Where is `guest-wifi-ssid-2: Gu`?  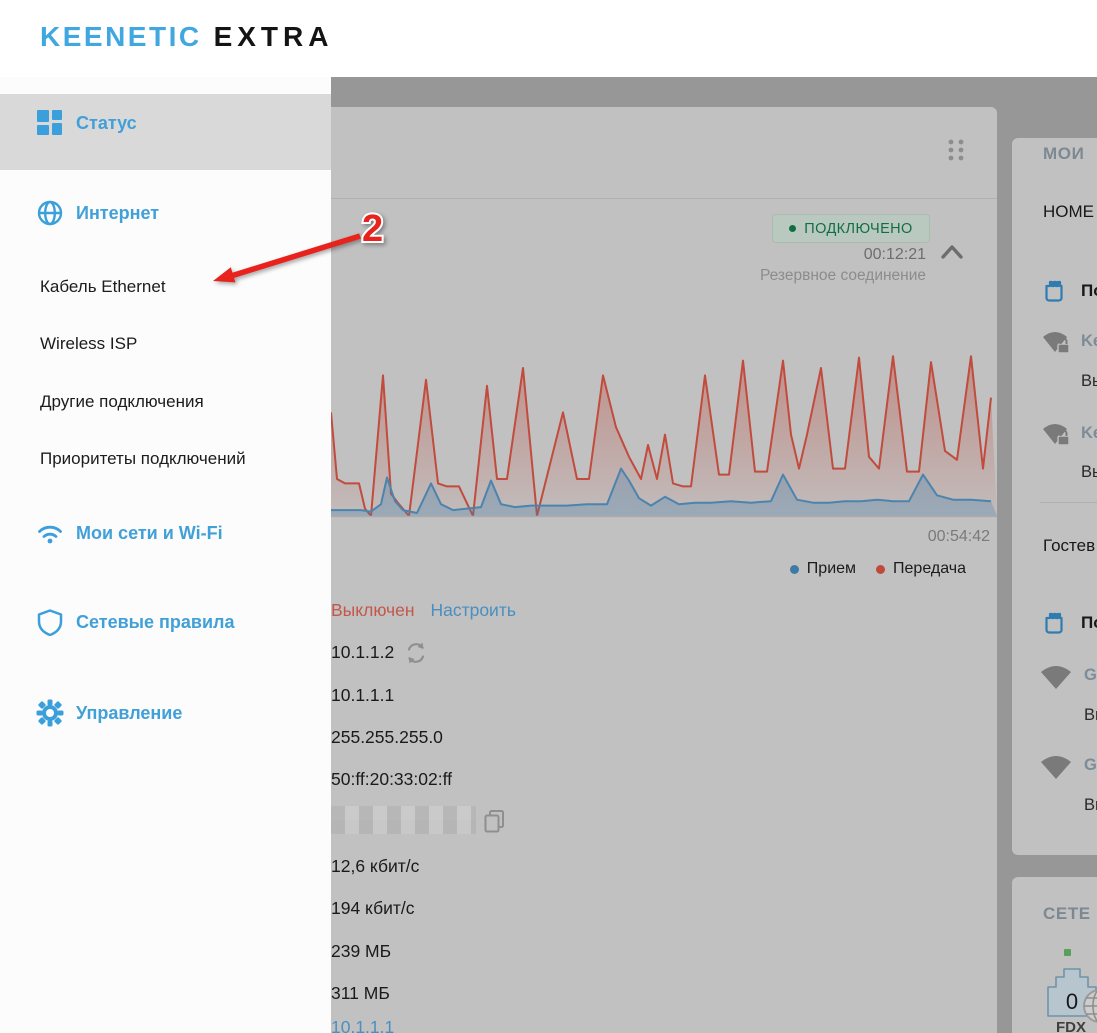 guest-wifi-ssid-2: Gu is located at coordinates (1090, 765).